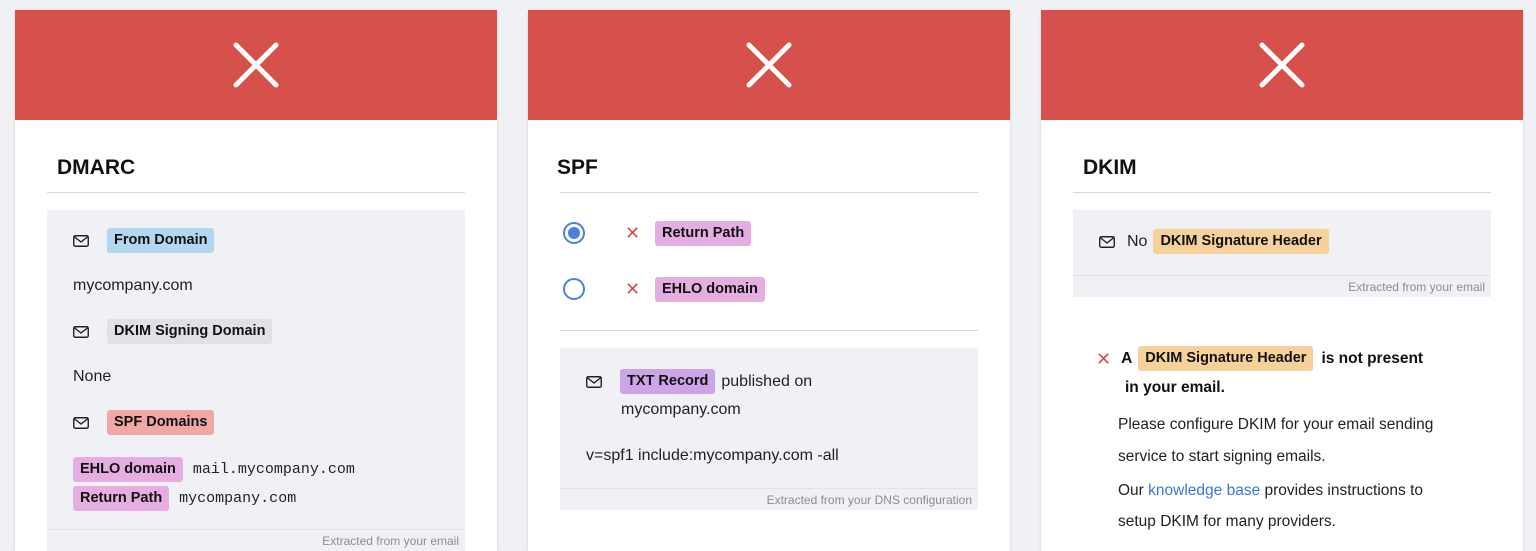 Image resolution: width=1536 pixels, height=551 pixels. I want to click on return-path-tag: Return Path, so click(121, 498).